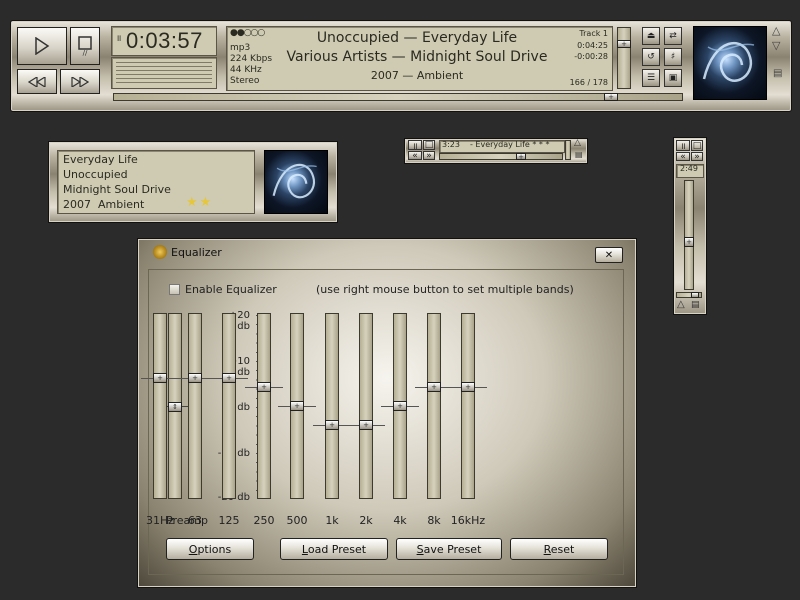  I want to click on vertical-forward-icon: », so click(697, 156).